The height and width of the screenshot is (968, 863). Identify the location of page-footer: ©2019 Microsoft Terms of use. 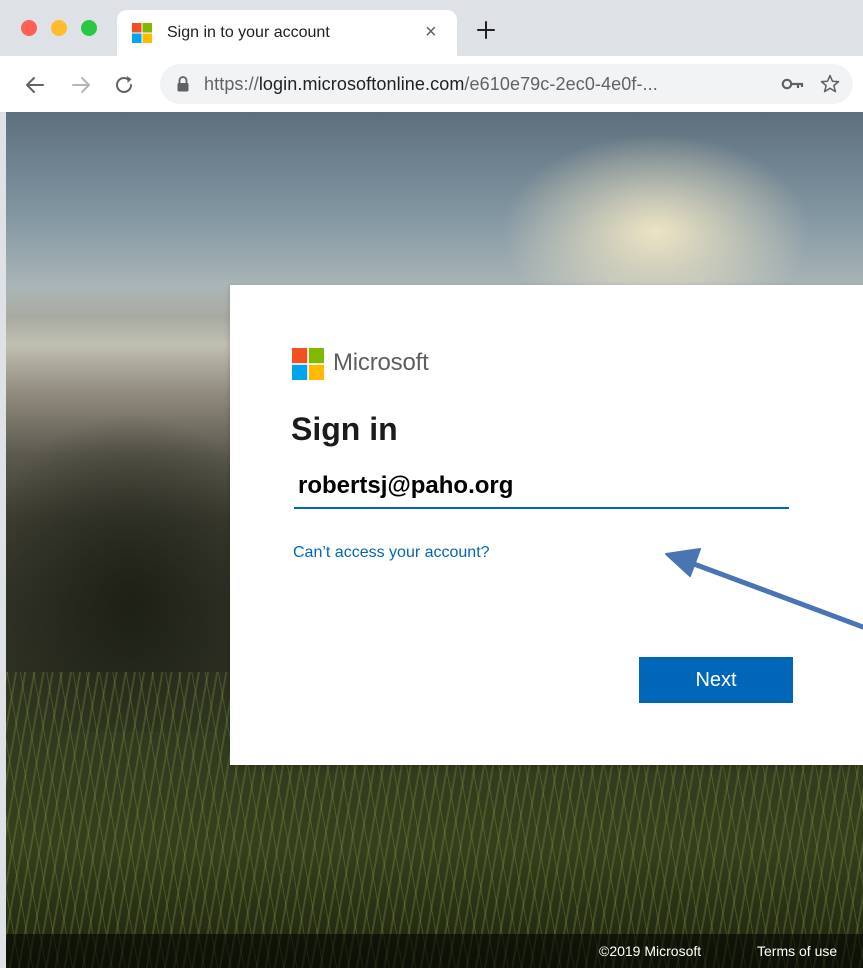
(434, 951).